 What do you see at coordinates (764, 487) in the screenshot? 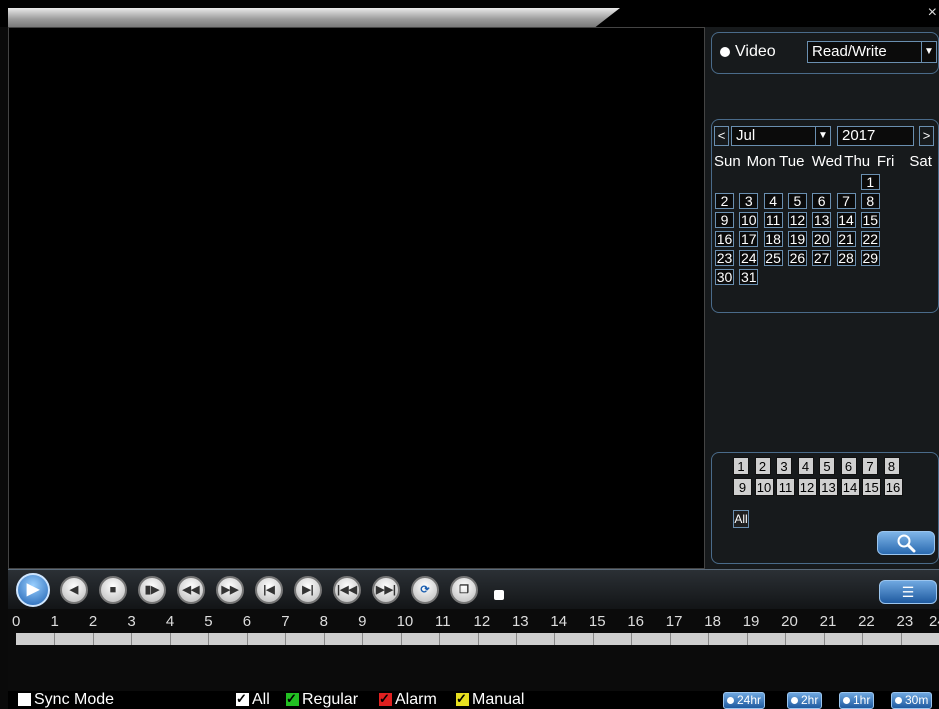
I see `channel-button: 10` at bounding box center [764, 487].